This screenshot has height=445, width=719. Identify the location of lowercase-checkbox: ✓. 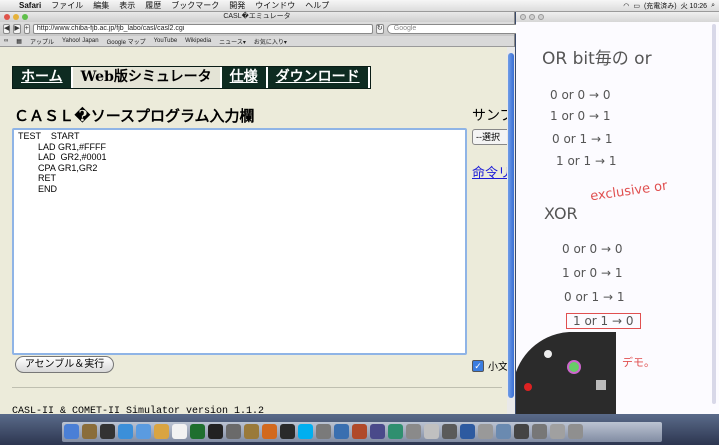
(478, 365).